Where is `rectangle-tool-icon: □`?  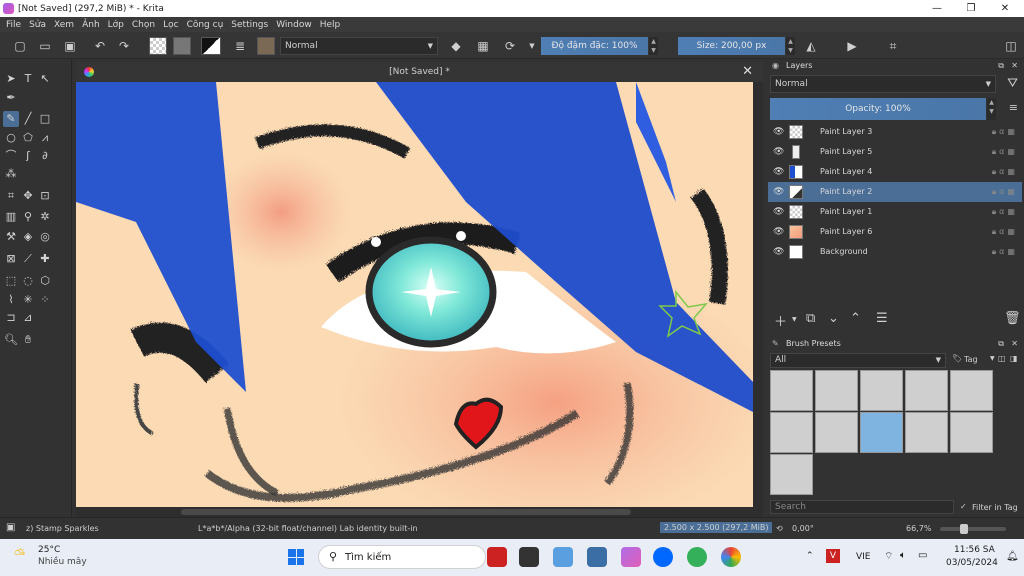 rectangle-tool-icon: □ is located at coordinates (45, 119).